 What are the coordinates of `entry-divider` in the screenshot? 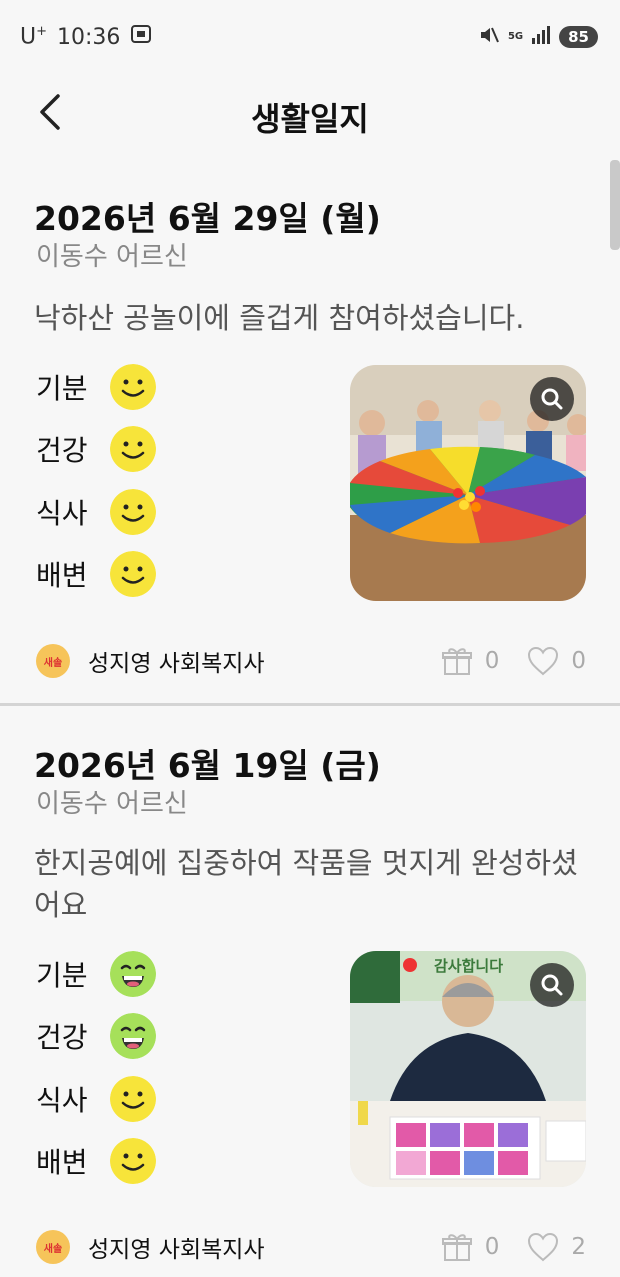 It's located at (310, 704).